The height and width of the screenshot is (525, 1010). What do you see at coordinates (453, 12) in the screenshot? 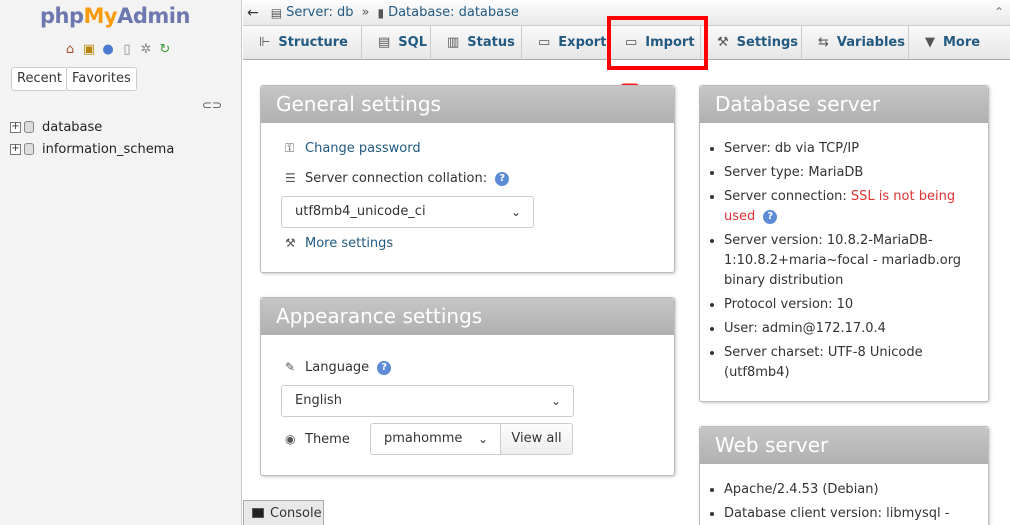
I see `breadcrumb-database: Database: database` at bounding box center [453, 12].